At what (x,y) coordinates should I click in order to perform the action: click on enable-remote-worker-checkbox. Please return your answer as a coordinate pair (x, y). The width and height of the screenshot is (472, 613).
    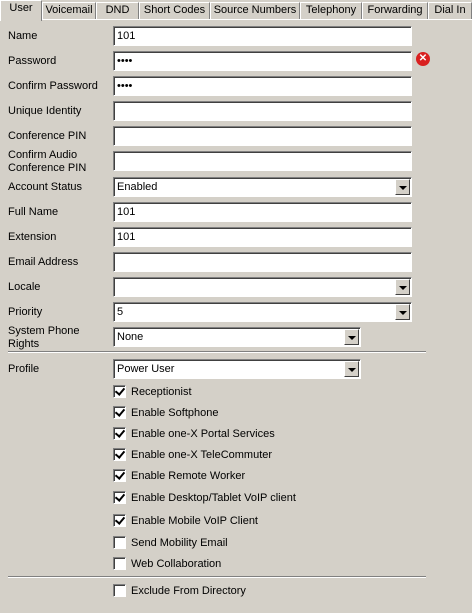
    Looking at the image, I should click on (119, 475).